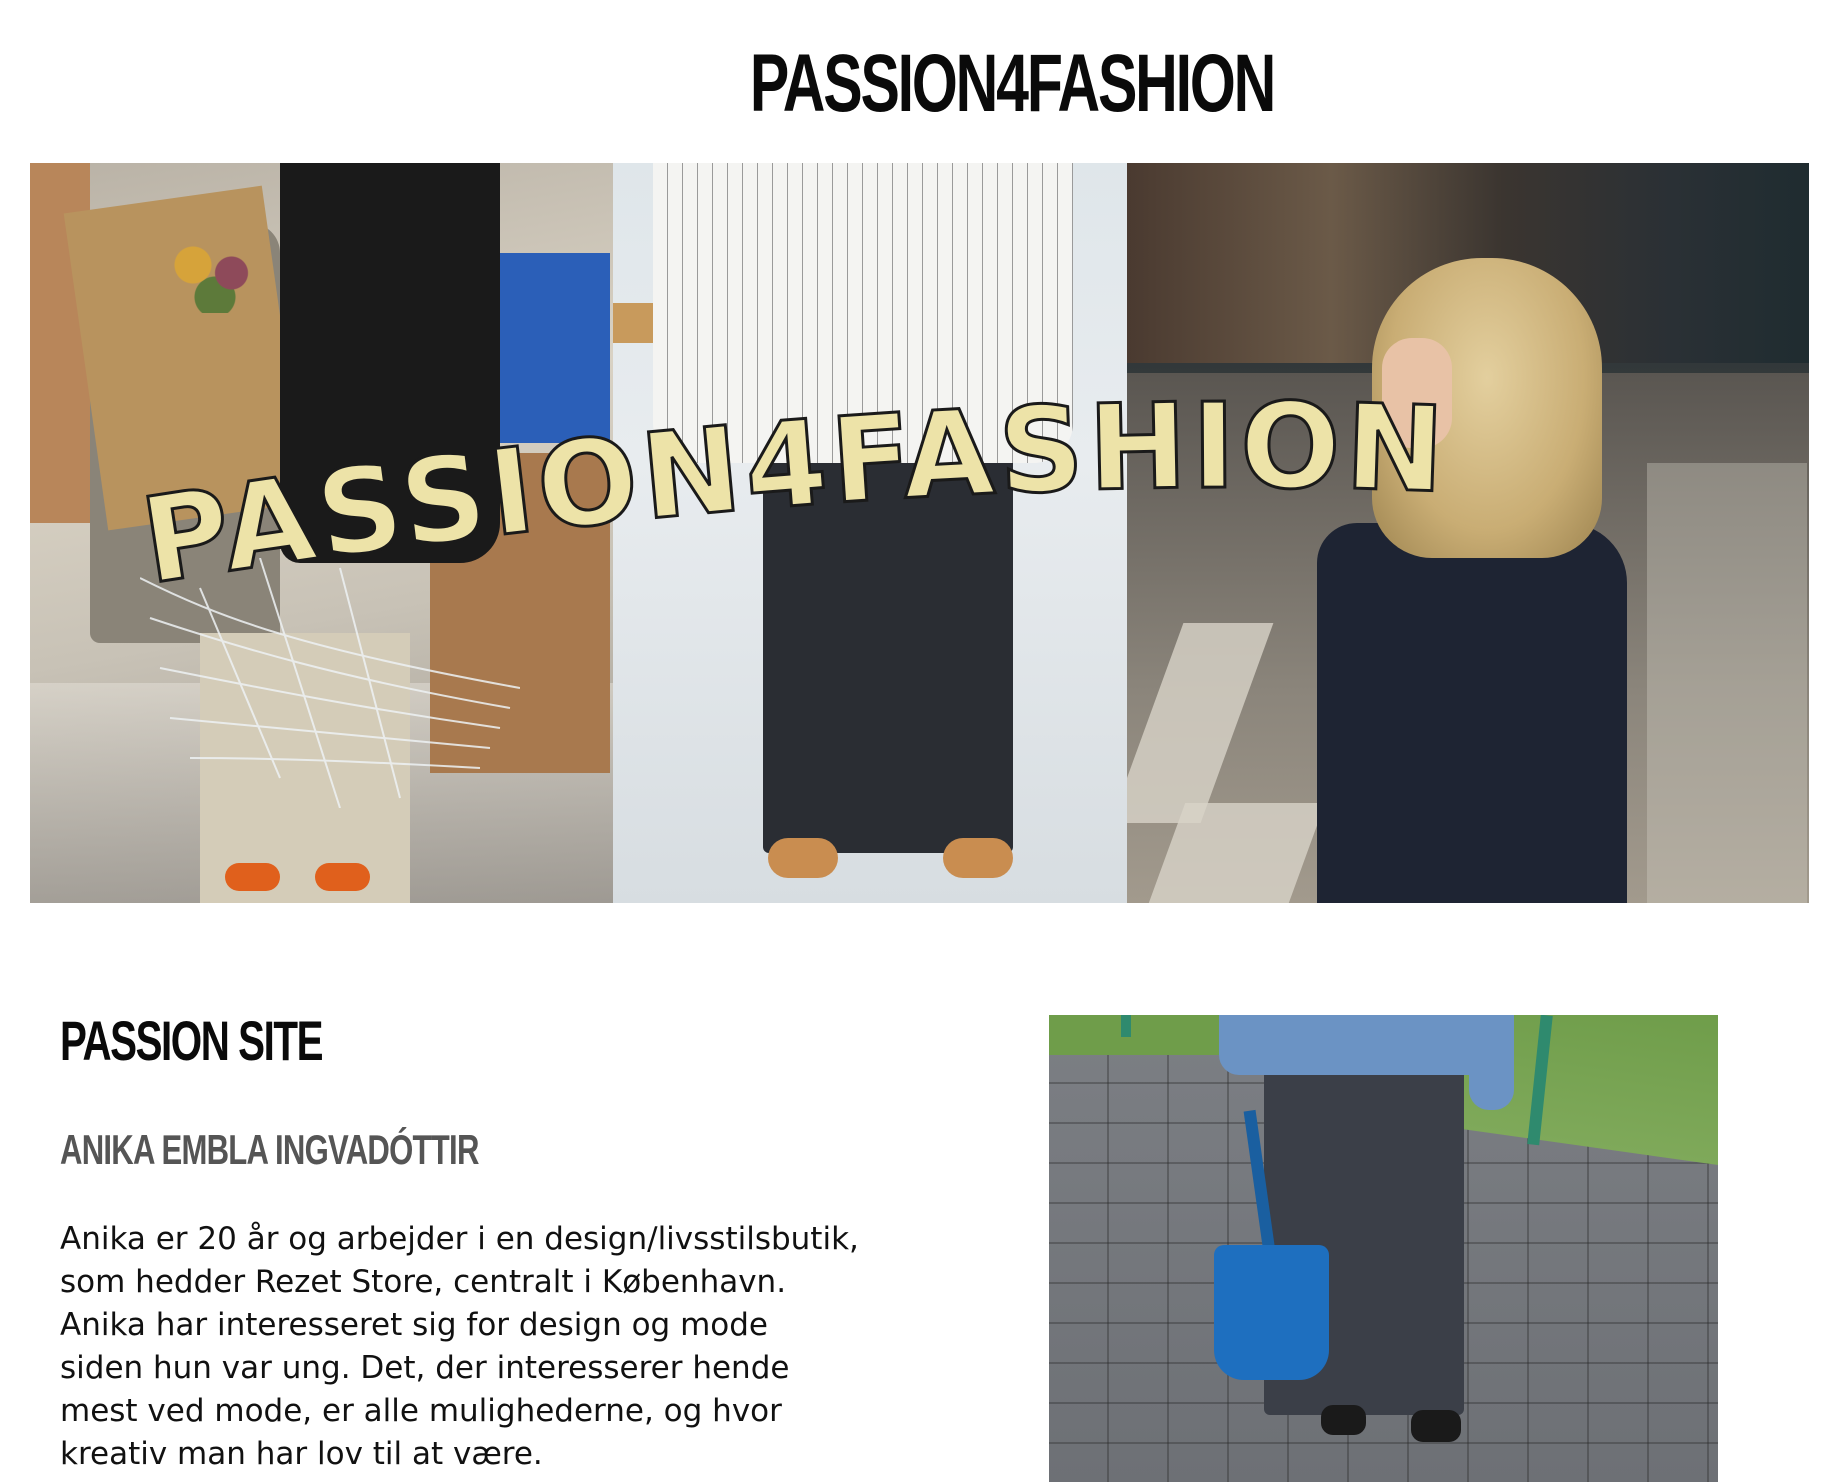  Describe the element at coordinates (870, 533) in the screenshot. I see `banner-photo-shirt` at that location.